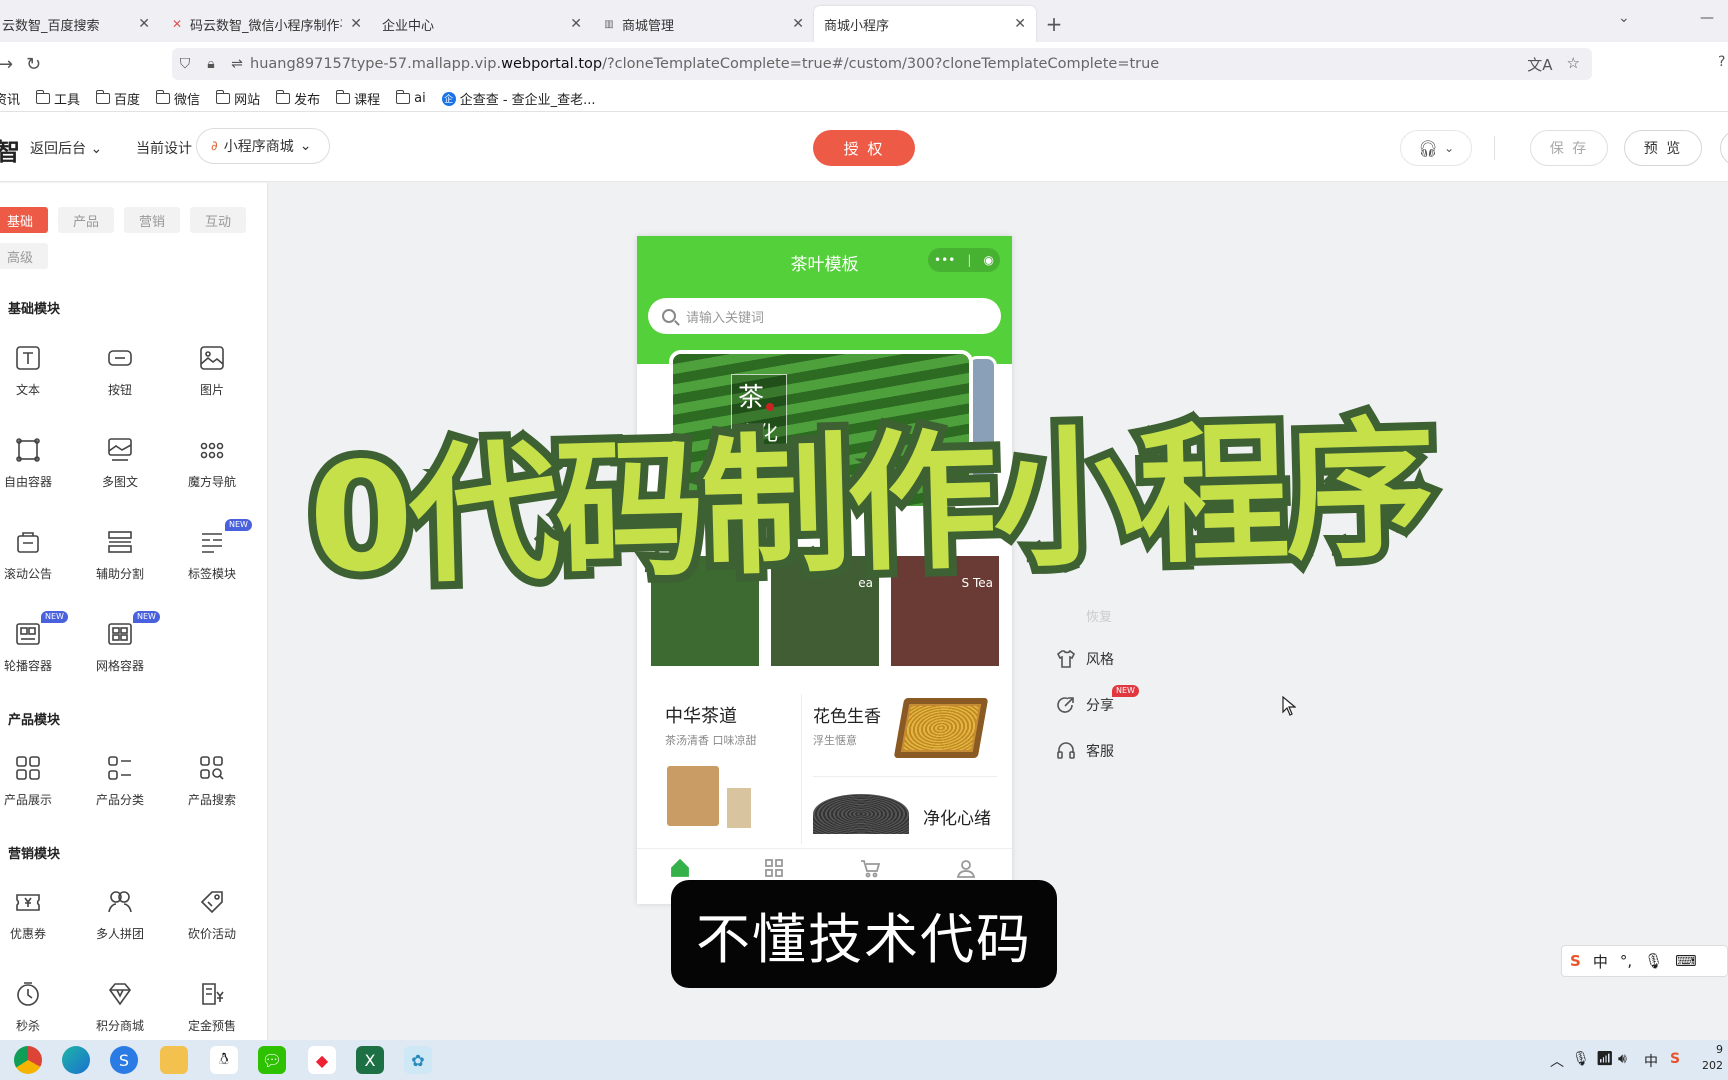  What do you see at coordinates (824, 316) in the screenshot?
I see `search-bar: 请输入关键词` at bounding box center [824, 316].